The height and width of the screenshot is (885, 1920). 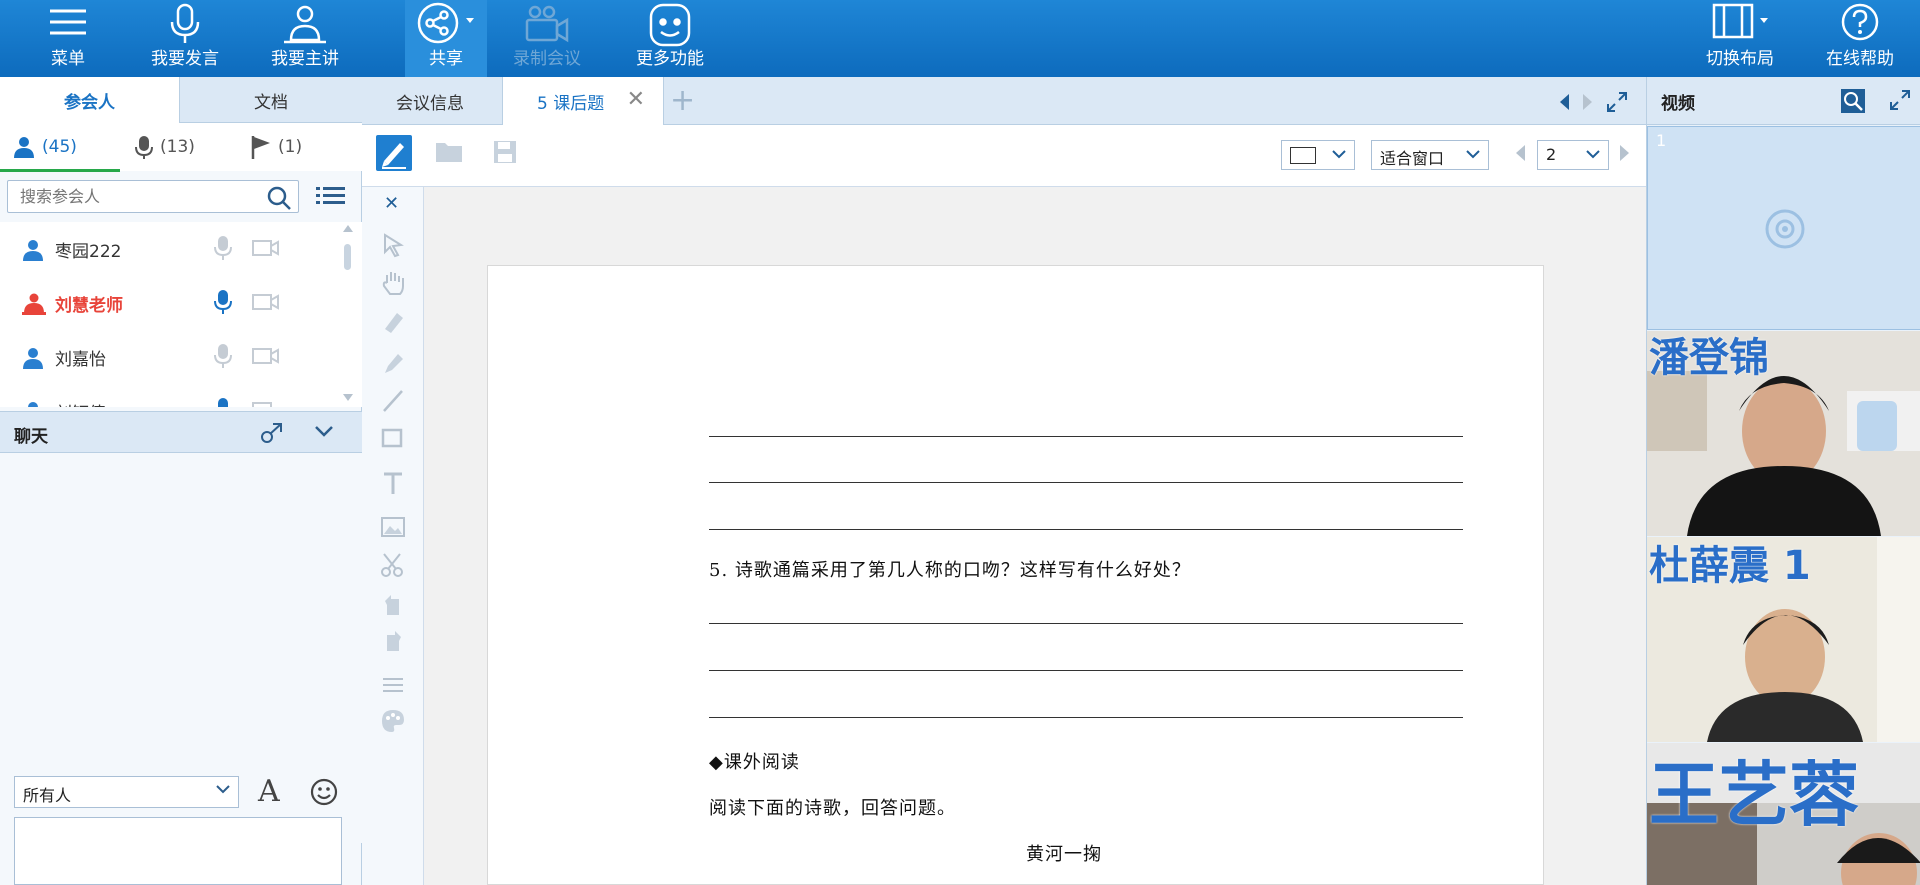 What do you see at coordinates (1520, 153) in the screenshot?
I see `page-prev-arrow-icon` at bounding box center [1520, 153].